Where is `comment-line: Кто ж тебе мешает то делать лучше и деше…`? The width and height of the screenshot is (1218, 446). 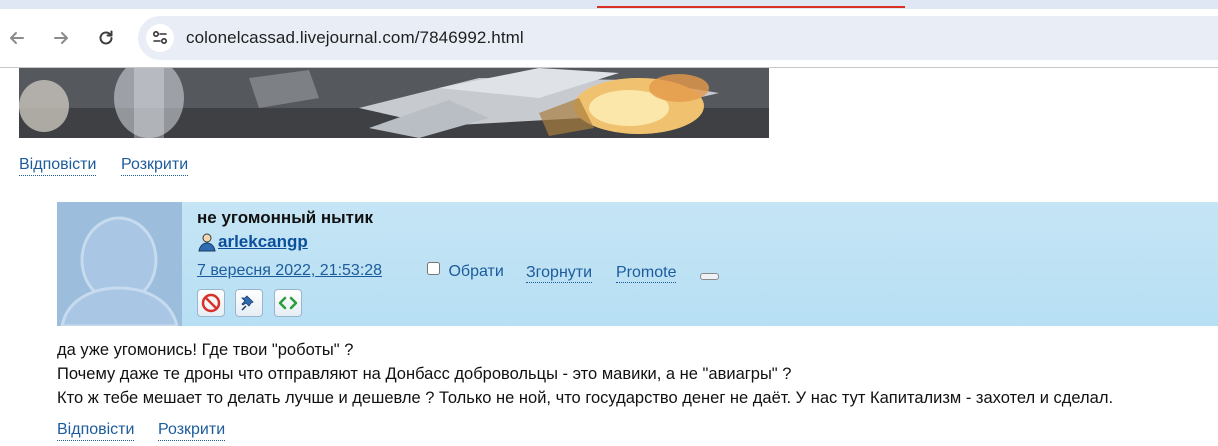 comment-line: Кто ж тебе мешает то делать лучше и деше… is located at coordinates (585, 398).